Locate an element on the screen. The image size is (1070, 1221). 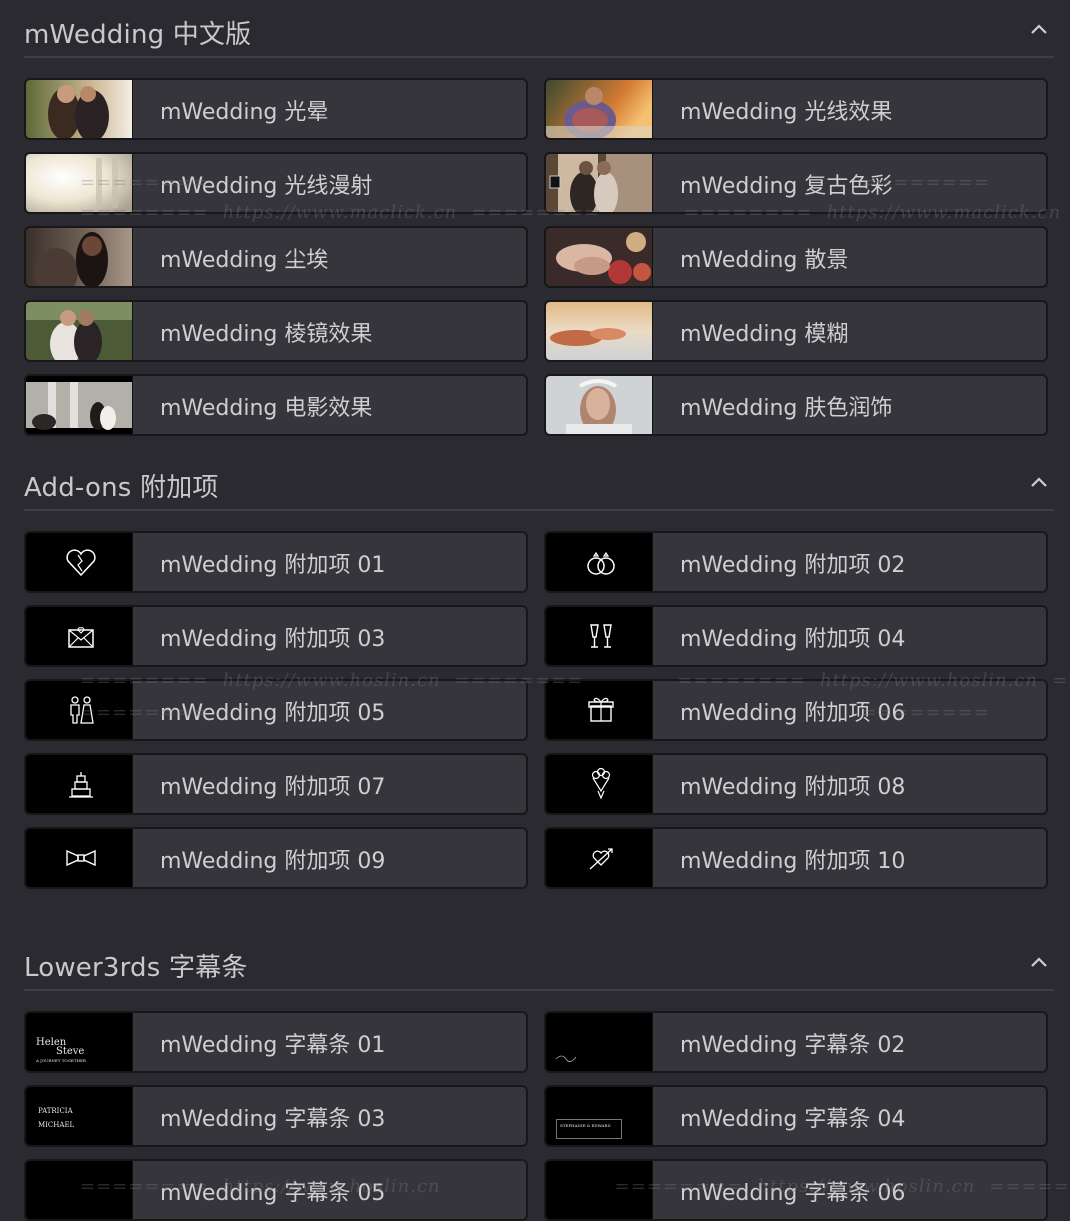
thumbnail-skin-retouch is located at coordinates (599, 405).